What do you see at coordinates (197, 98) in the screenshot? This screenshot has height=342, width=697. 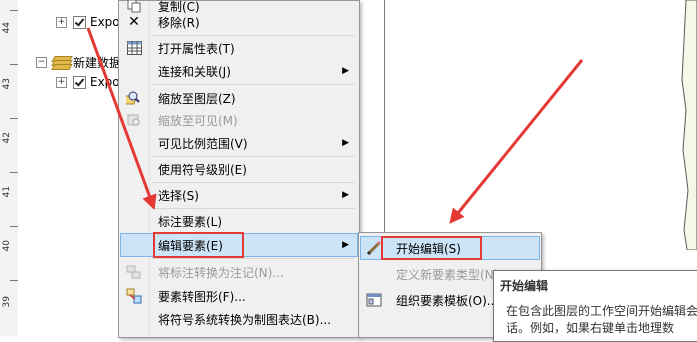 I see `menu-item-label: 缩放至图层(Z)` at bounding box center [197, 98].